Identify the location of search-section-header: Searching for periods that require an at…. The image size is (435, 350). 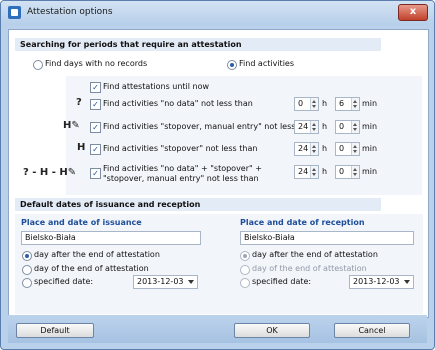
(198, 44).